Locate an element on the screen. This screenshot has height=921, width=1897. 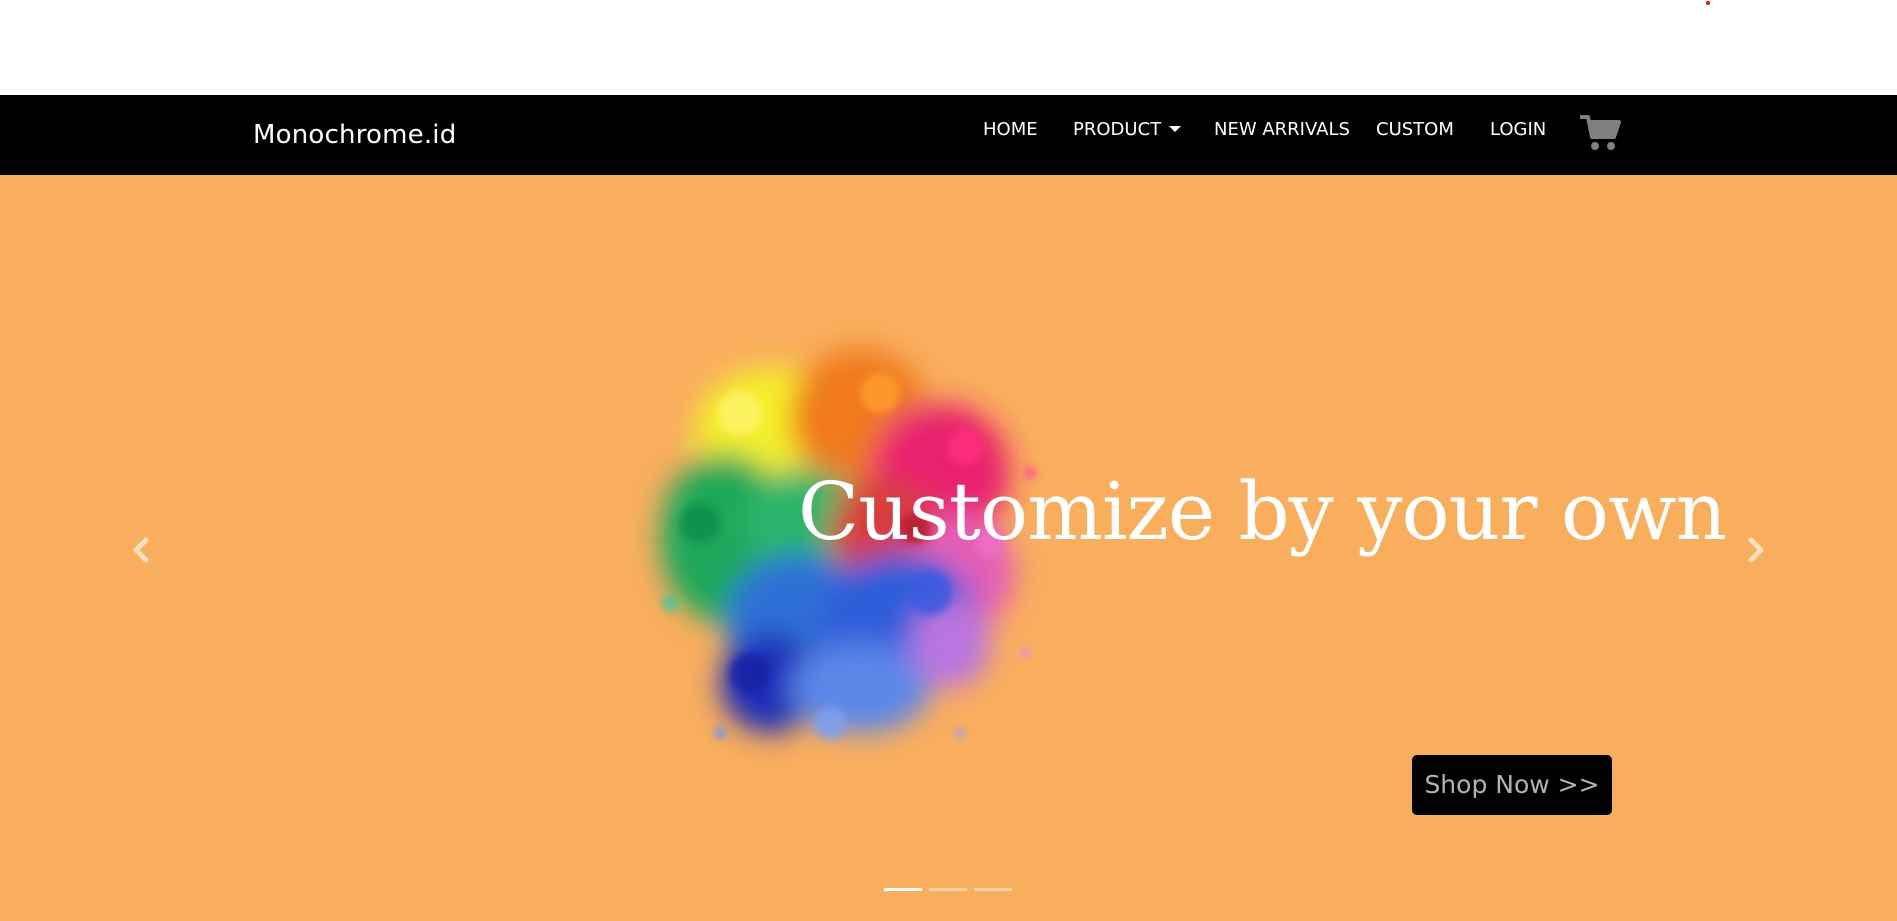
nav-login: LOGIN is located at coordinates (1518, 135).